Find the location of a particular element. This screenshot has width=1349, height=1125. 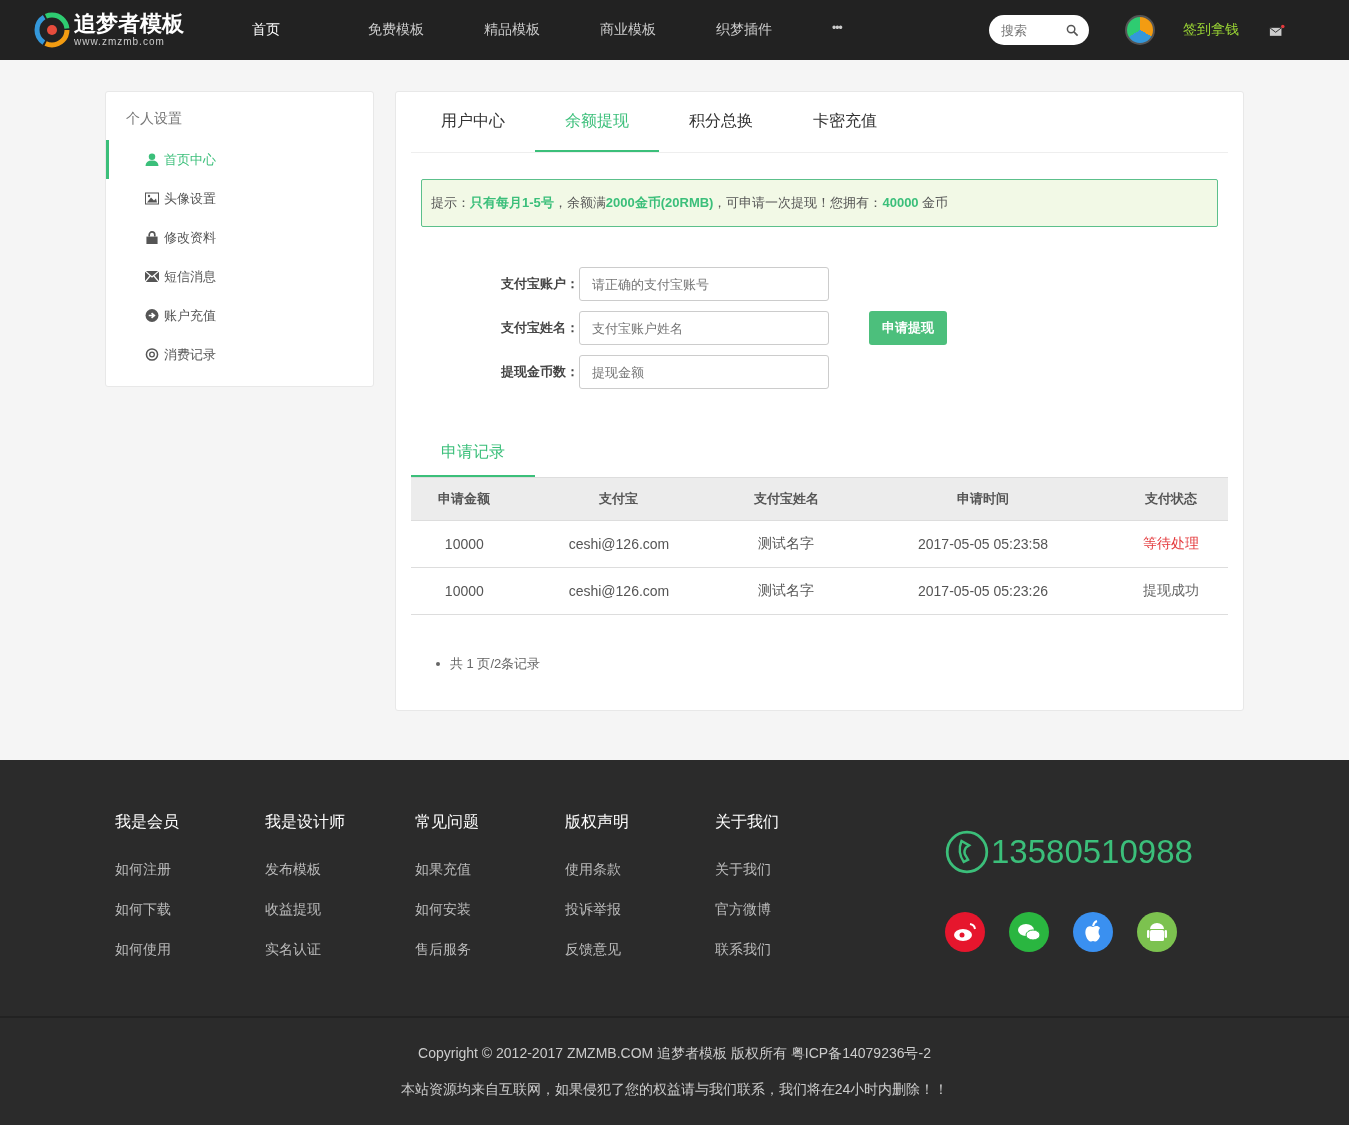

mail-icon is located at coordinates (1277, 30).